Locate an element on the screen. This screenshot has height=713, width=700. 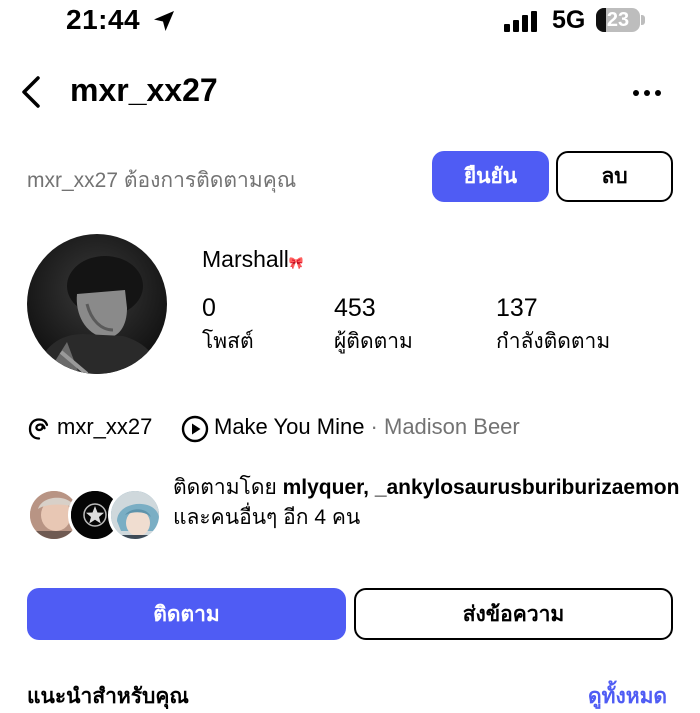
following-stat: 137 กำลังติดตาม is located at coordinates (553, 326).